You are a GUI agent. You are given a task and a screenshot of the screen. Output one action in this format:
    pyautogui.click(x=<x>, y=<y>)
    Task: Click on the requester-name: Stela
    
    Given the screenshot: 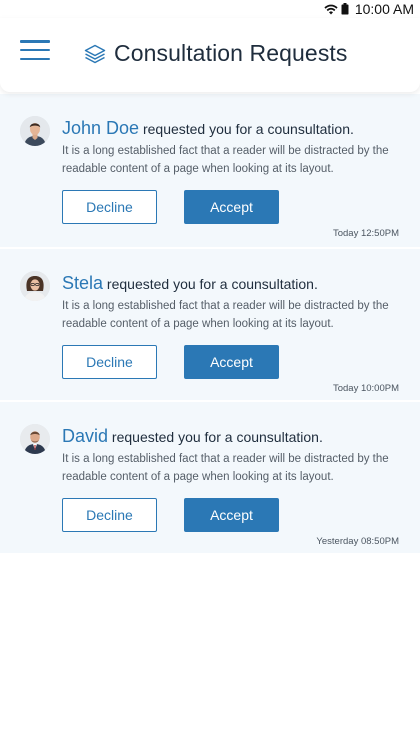 What is the action you would take?
    pyautogui.click(x=82, y=283)
    